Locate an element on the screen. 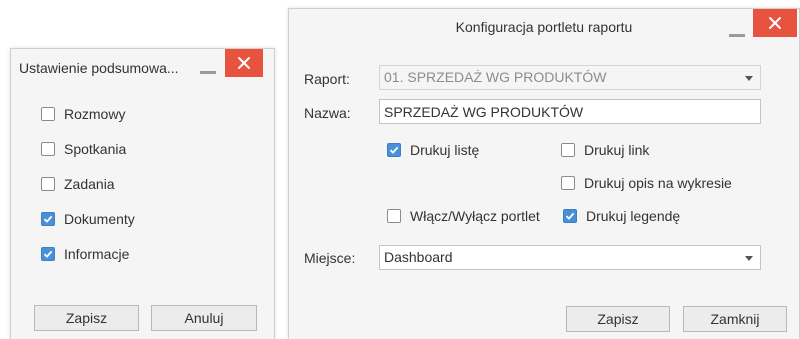 Image resolution: width=800 pixels, height=339 pixels. portlet-dialog-title: Konfiguracja portletu raportu is located at coordinates (544, 27).